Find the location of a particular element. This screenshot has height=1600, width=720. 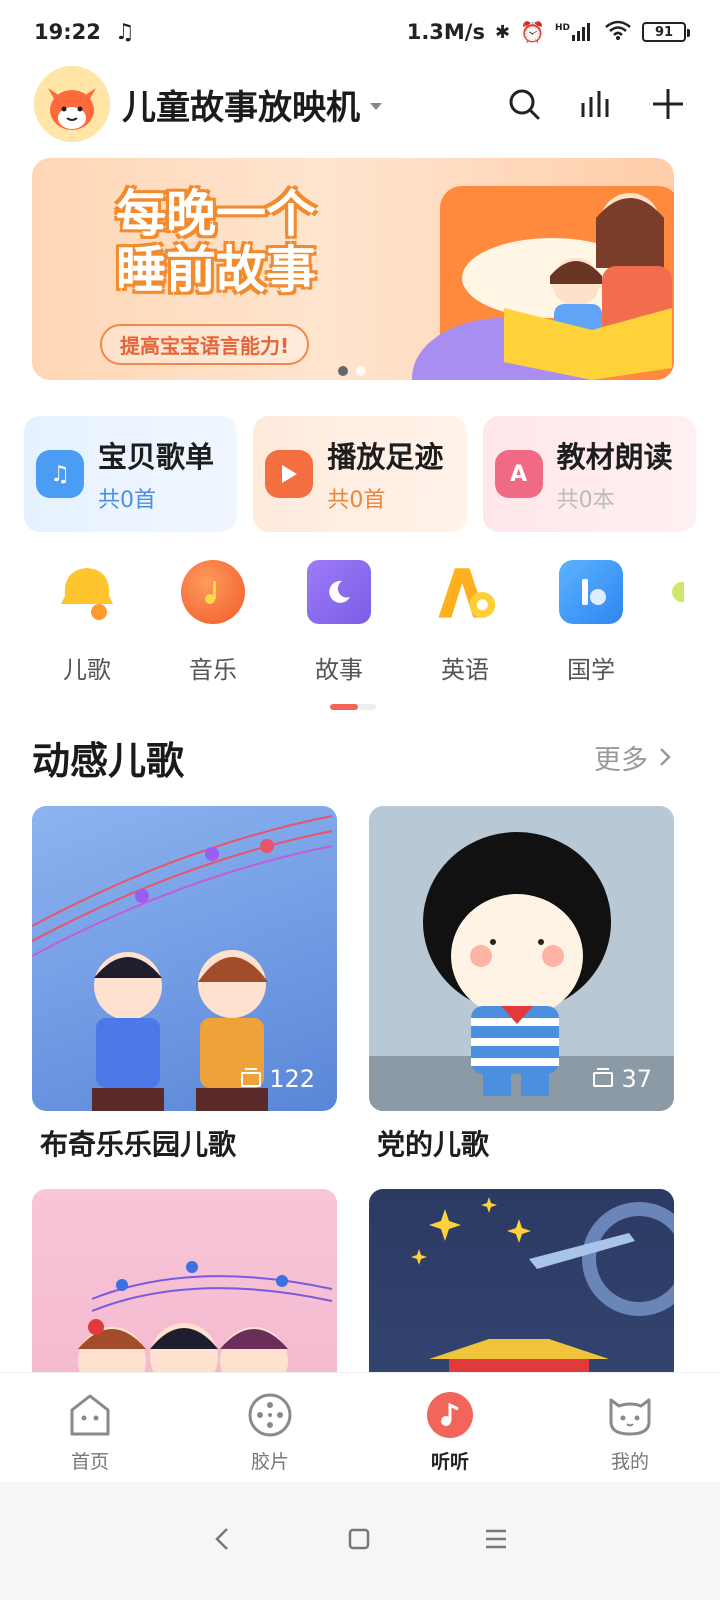

category-nursery-rhymes: 儿歌 is located at coordinates (87, 622).